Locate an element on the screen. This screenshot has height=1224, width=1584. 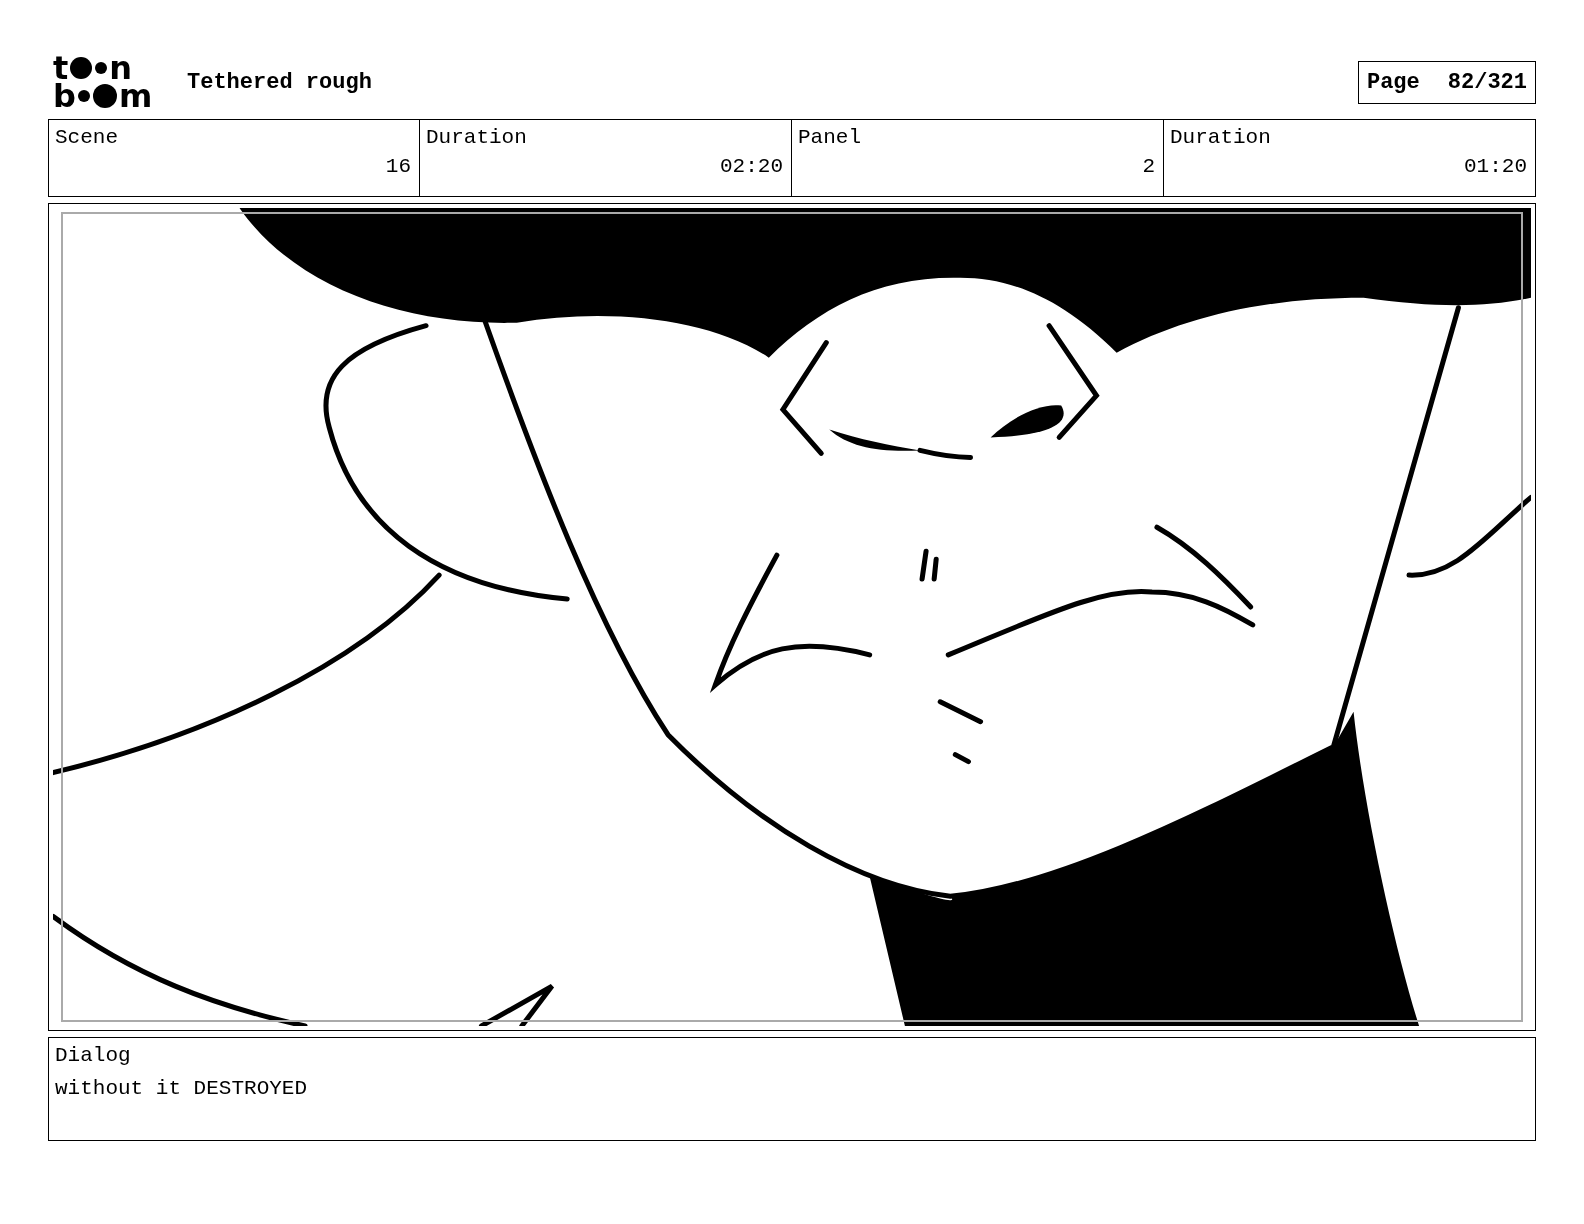
dialog-text: without it DESTROYED is located at coordinates (182, 1088).